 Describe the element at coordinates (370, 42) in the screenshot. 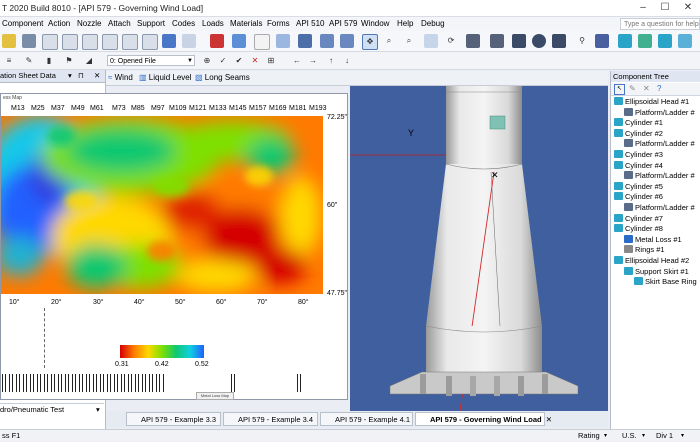

I see `pan-icon: ✥` at that location.